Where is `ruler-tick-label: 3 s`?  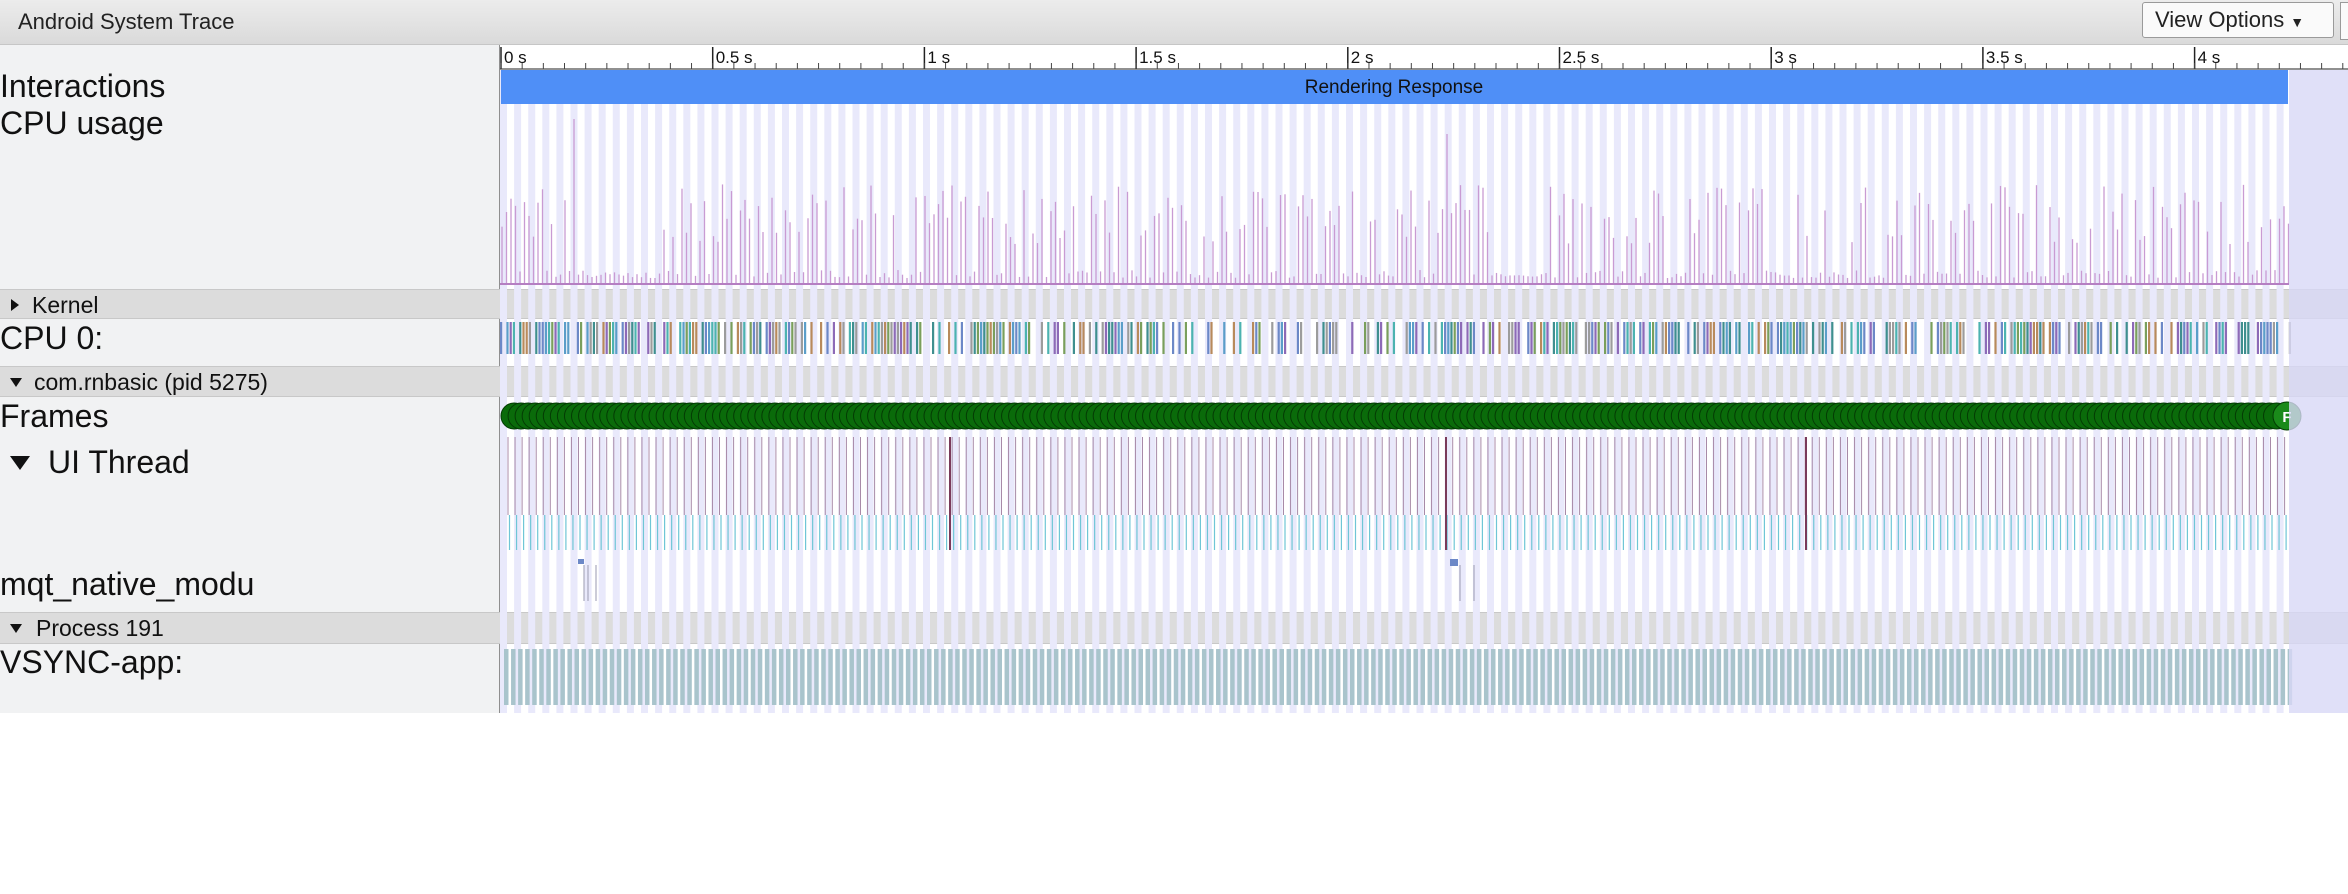 ruler-tick-label: 3 s is located at coordinates (1785, 57).